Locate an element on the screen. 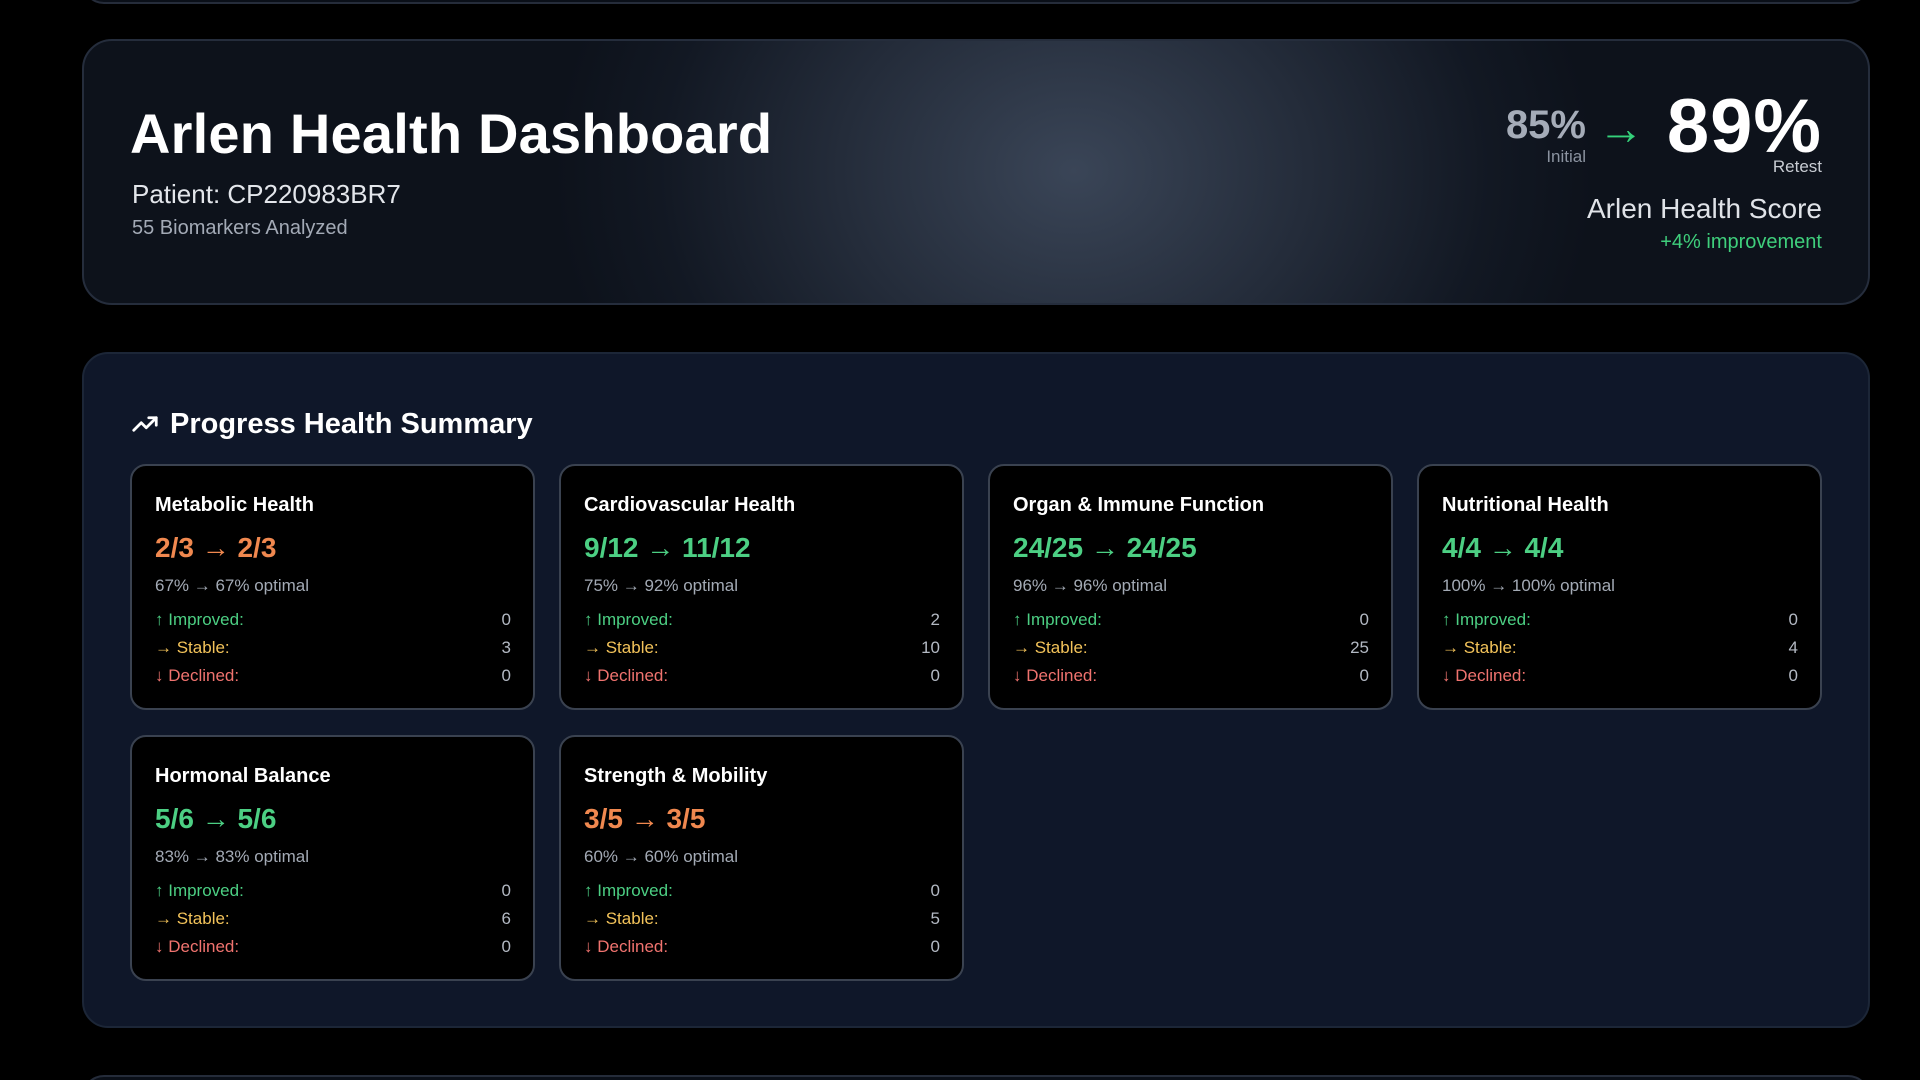 The height and width of the screenshot is (1080, 1920). category-name: Hormonal Balance is located at coordinates (243, 776).